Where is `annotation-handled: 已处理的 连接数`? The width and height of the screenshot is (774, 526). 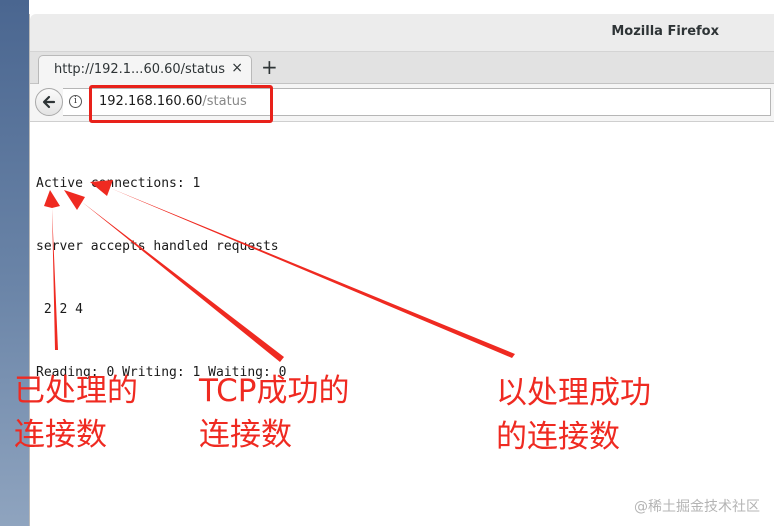 annotation-handled: 已处理的 连接数 is located at coordinates (76, 413).